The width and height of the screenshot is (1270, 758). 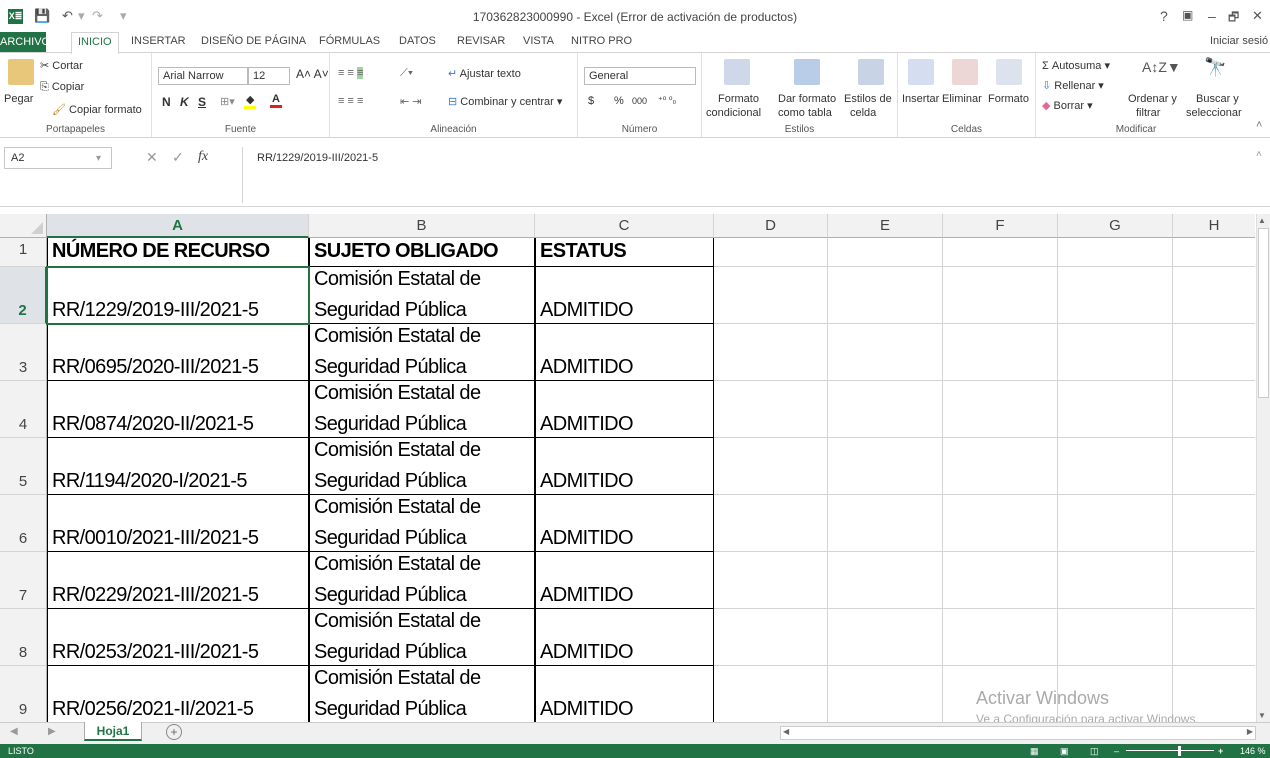 I want to click on find-select-label2: seleccionar, so click(x=1214, y=113).